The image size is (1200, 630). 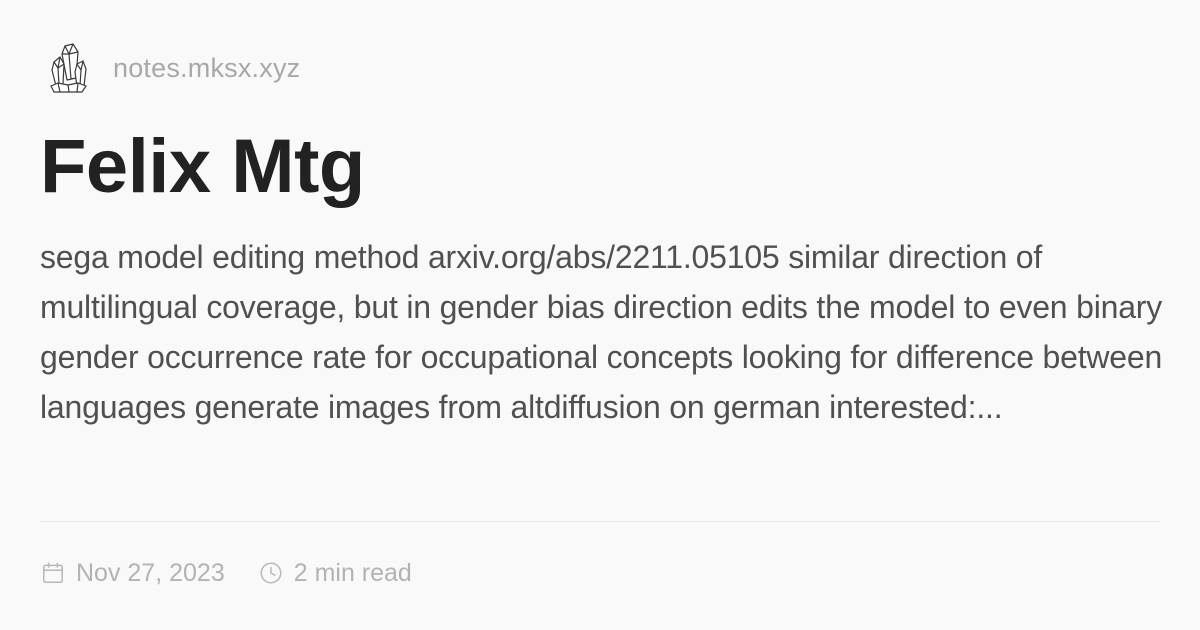 I want to click on site-header: notes.mksx.xyz, so click(x=174, y=68).